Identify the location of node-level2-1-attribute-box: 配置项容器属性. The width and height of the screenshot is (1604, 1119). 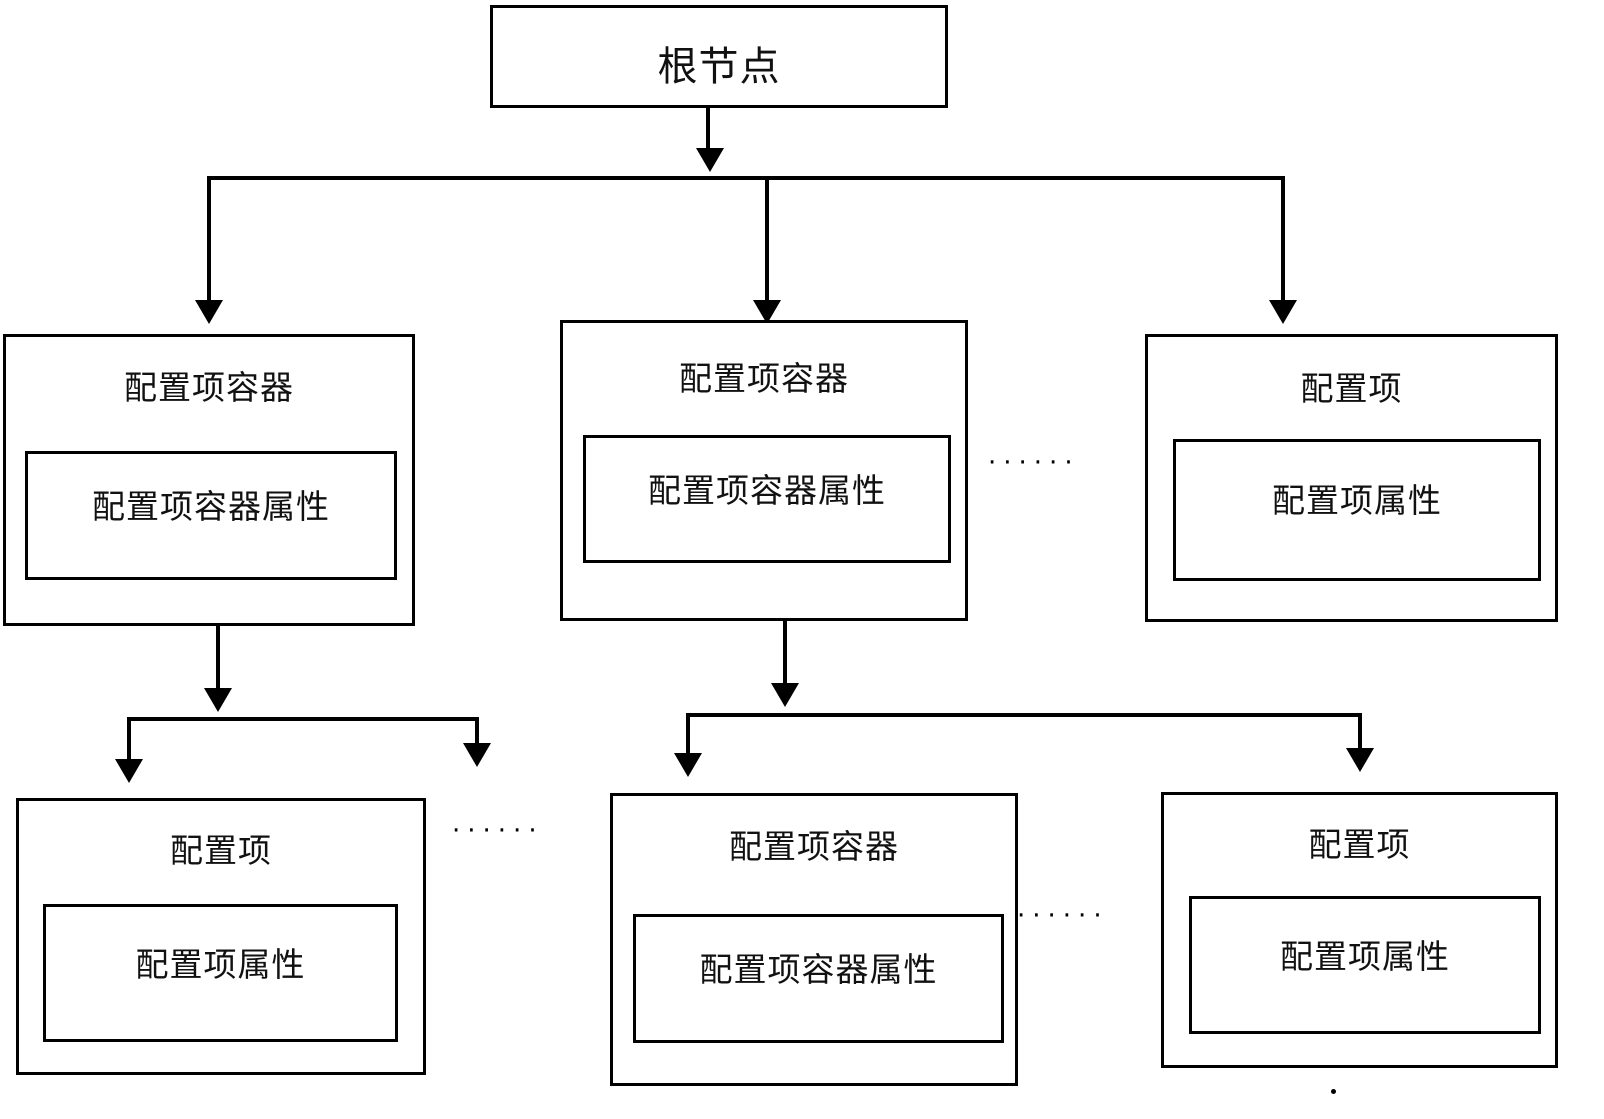
(767, 499).